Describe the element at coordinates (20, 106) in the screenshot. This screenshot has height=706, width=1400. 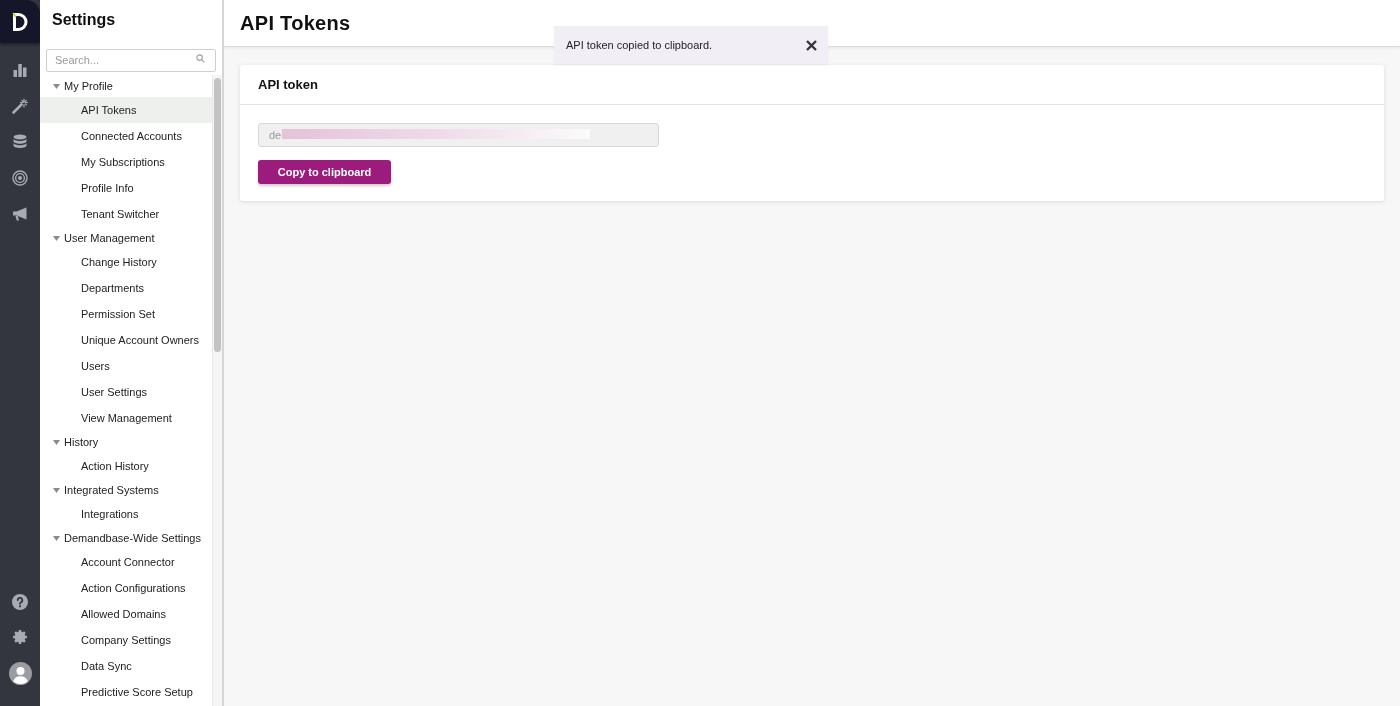
I see `wand-icon` at that location.